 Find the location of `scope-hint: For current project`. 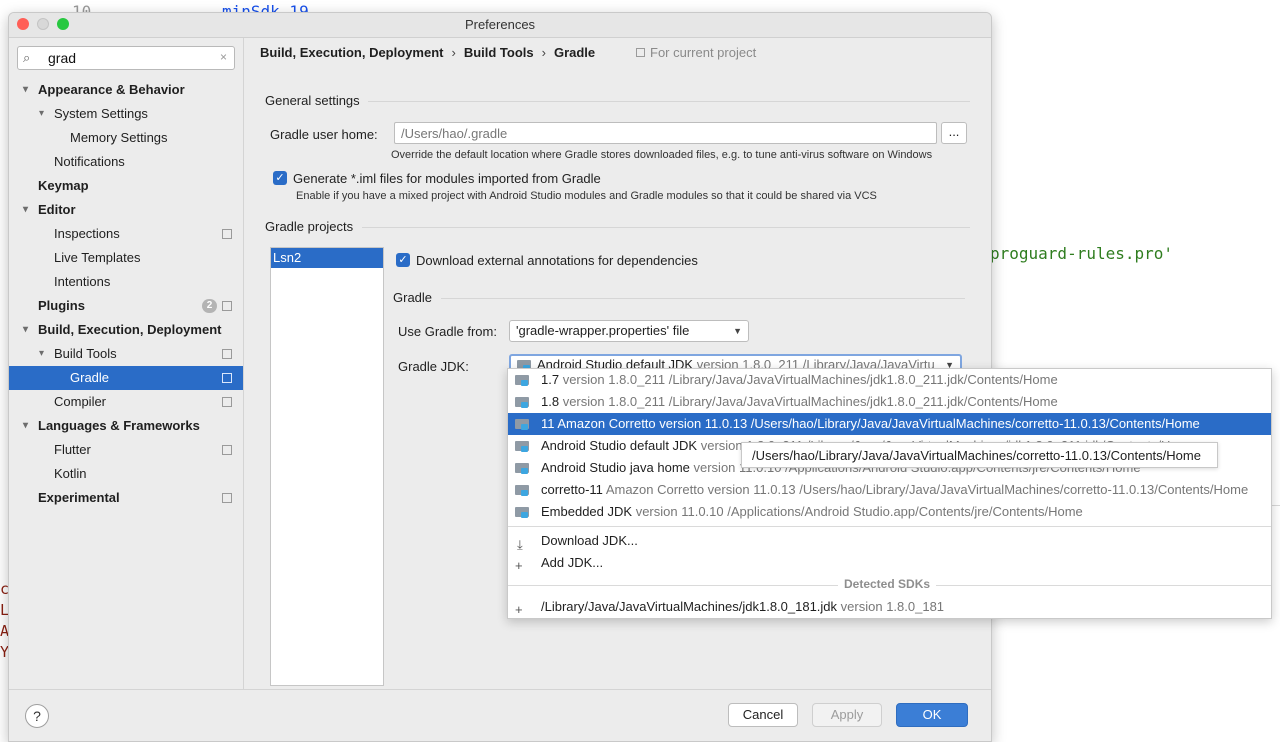

scope-hint: For current project is located at coordinates (696, 52).